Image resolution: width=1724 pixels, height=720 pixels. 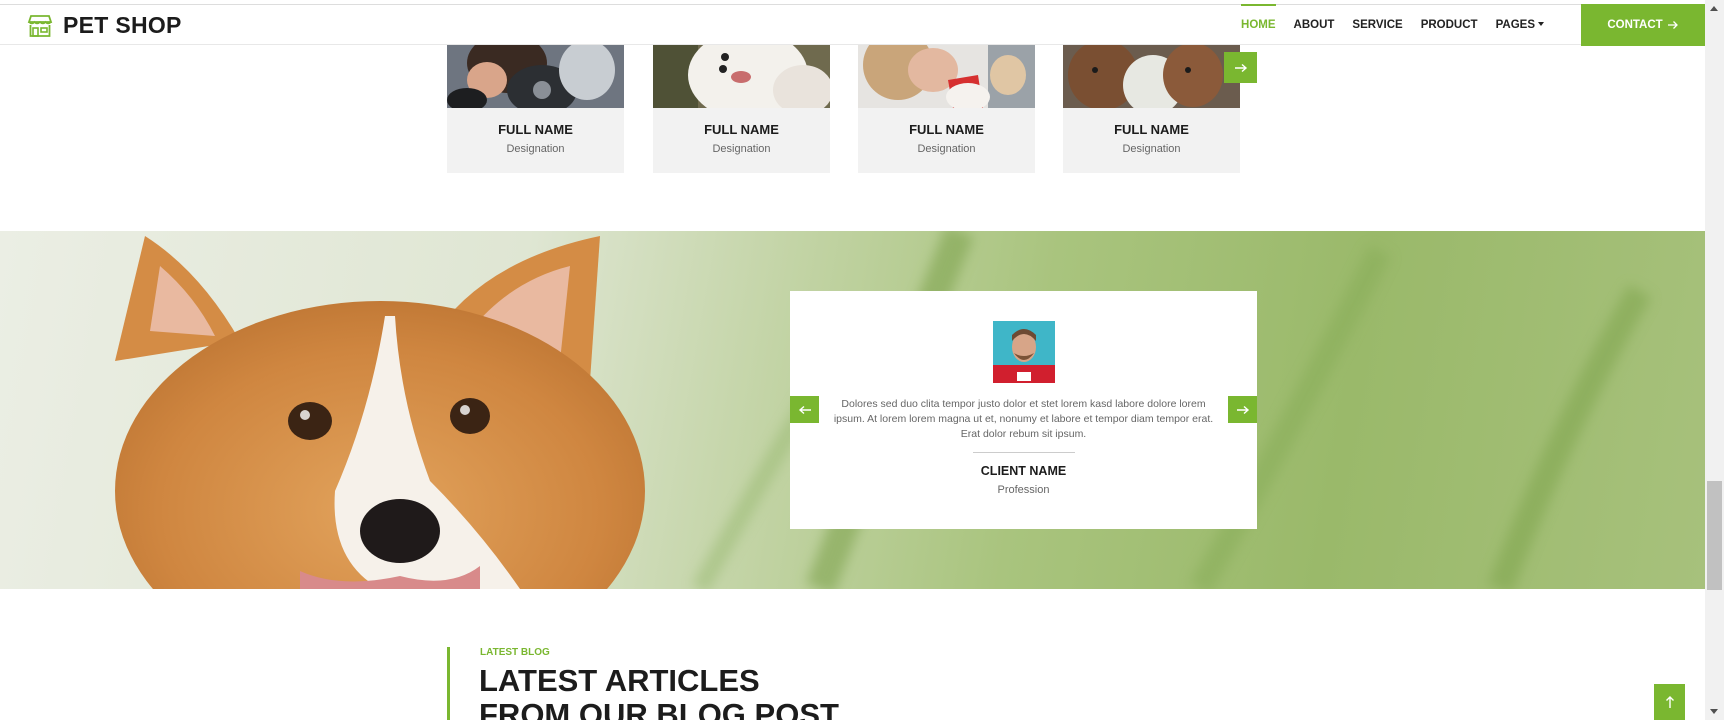 What do you see at coordinates (515, 652) in the screenshot?
I see `blog-subtitle: LATEST BLOG` at bounding box center [515, 652].